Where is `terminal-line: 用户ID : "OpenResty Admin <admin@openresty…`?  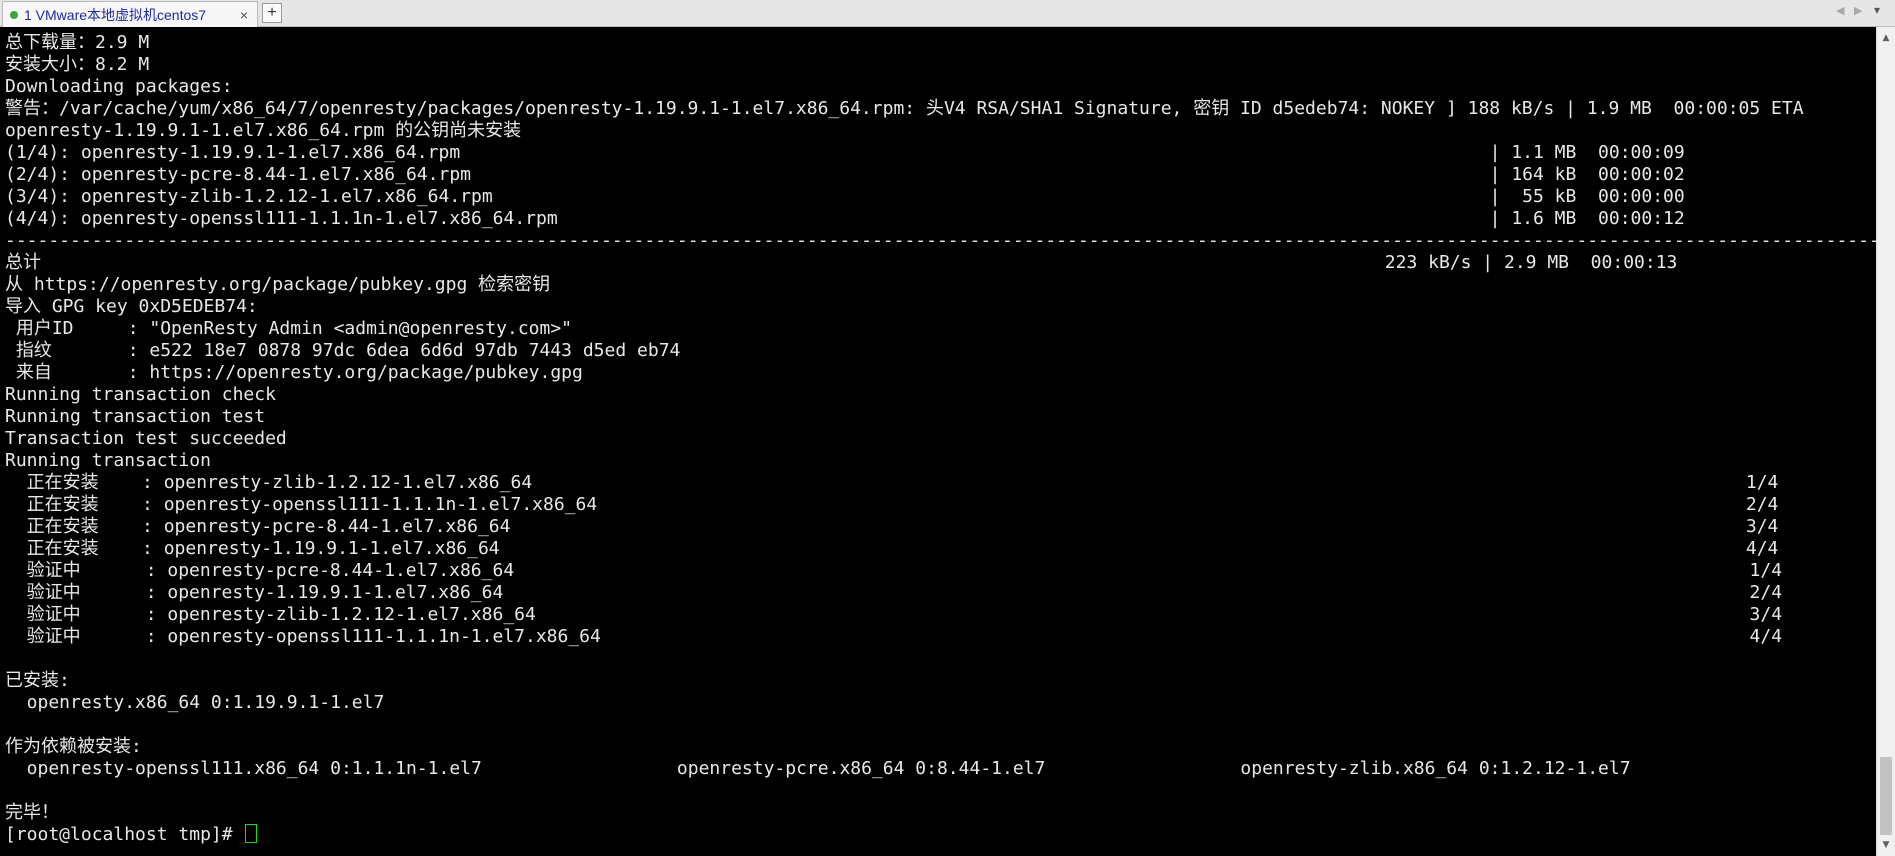
terminal-line: 用户ID : "OpenResty Admin <admin@openresty… is located at coordinates (289, 328).